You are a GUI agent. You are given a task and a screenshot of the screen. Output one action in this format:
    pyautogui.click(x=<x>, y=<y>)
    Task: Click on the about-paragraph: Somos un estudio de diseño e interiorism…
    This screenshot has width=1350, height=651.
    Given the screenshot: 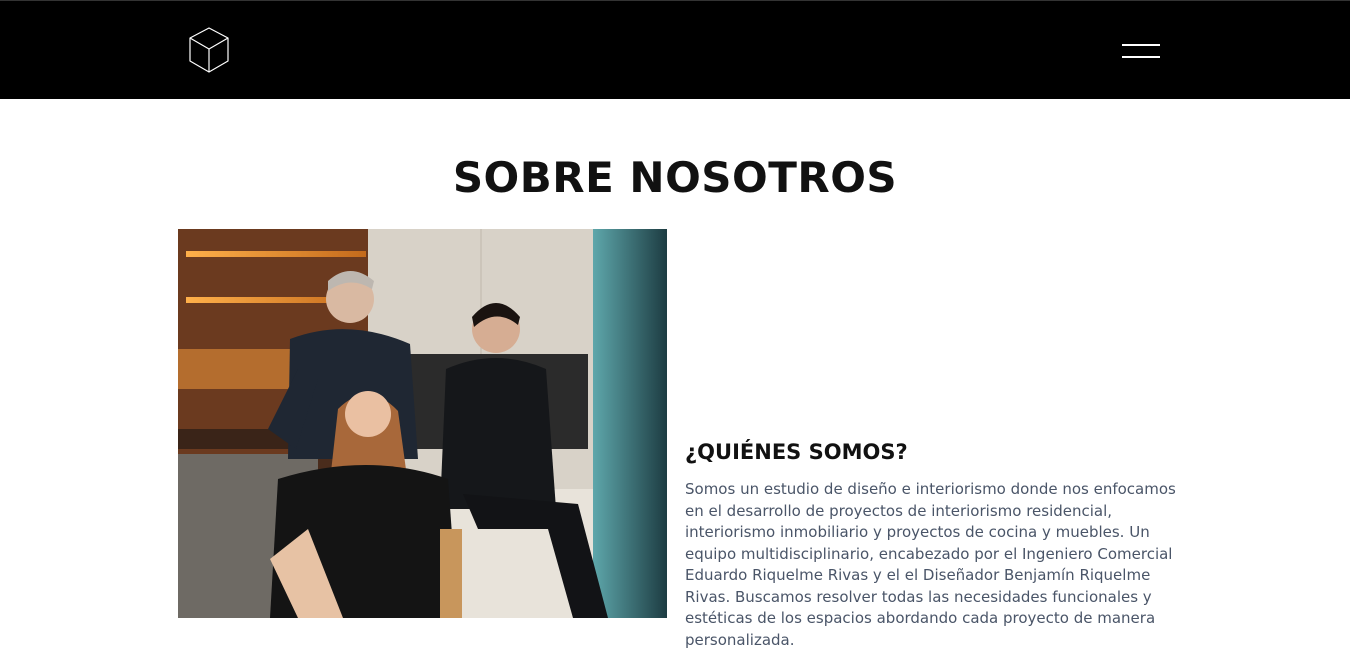 What is the action you would take?
    pyautogui.click(x=930, y=564)
    